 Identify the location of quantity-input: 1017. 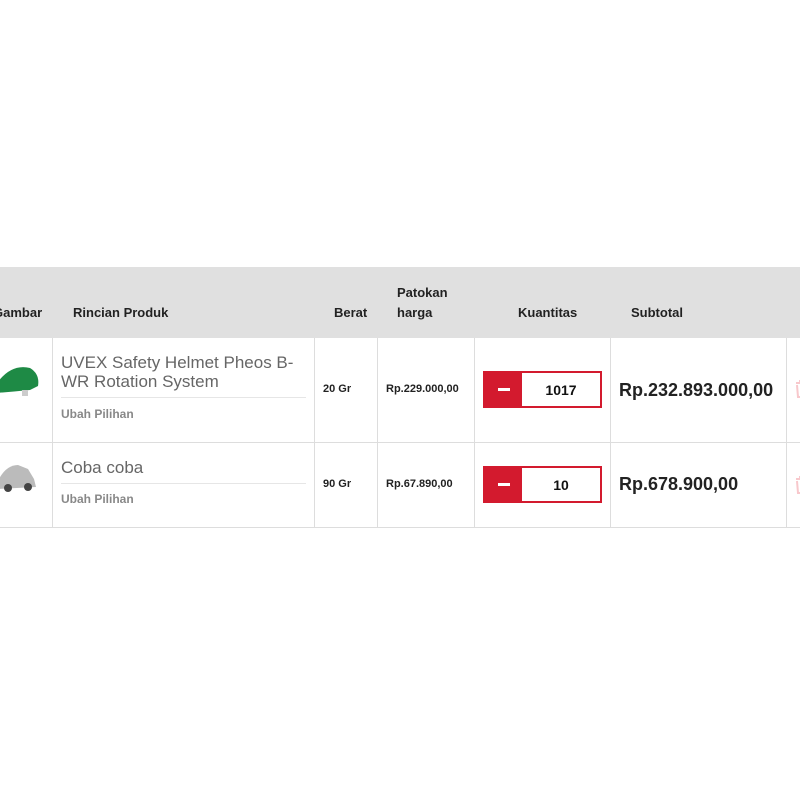
(561, 389).